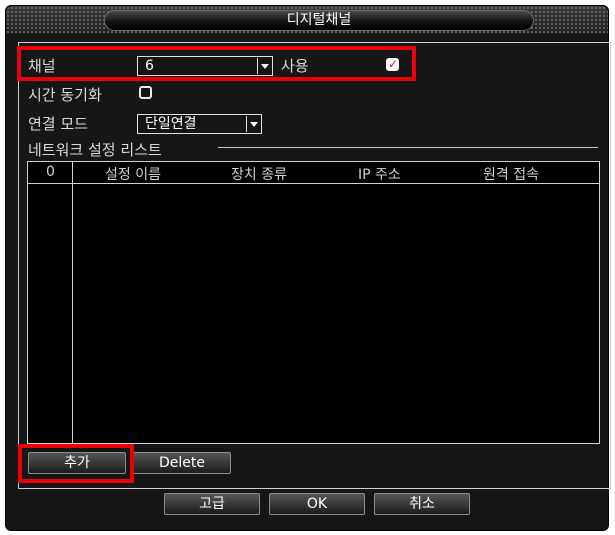 Image resolution: width=615 pixels, height=535 pixels. I want to click on column-divider, so click(72, 302).